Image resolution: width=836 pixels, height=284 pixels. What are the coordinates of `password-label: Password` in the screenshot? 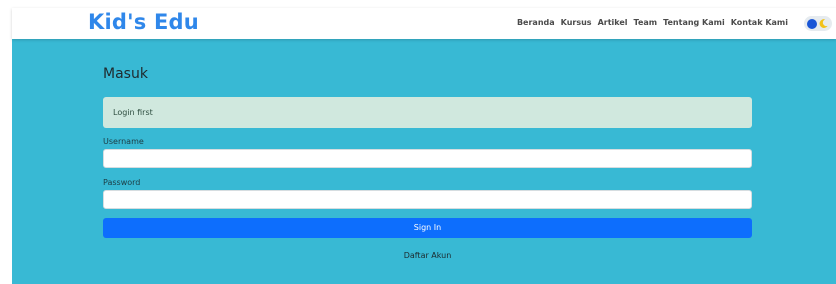 It's located at (122, 182).